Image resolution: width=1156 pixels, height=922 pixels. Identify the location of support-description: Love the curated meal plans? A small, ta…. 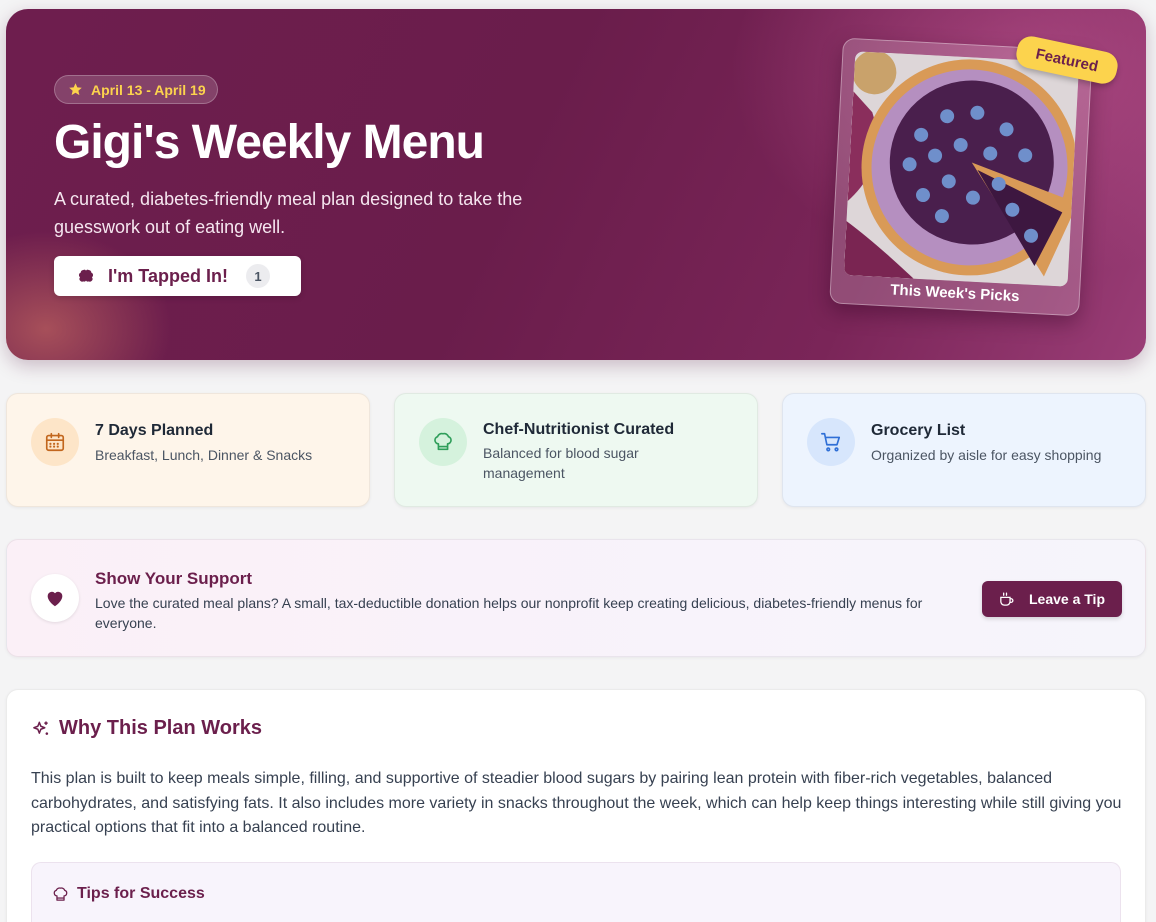
(509, 613).